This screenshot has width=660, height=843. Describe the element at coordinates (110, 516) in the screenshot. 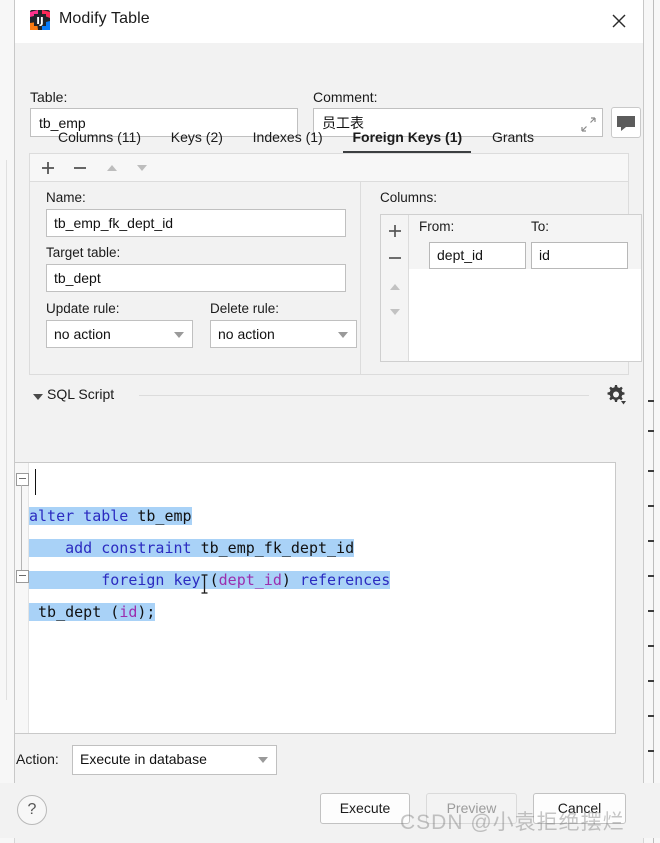

I see `sql-line: alter table tb_emp` at that location.